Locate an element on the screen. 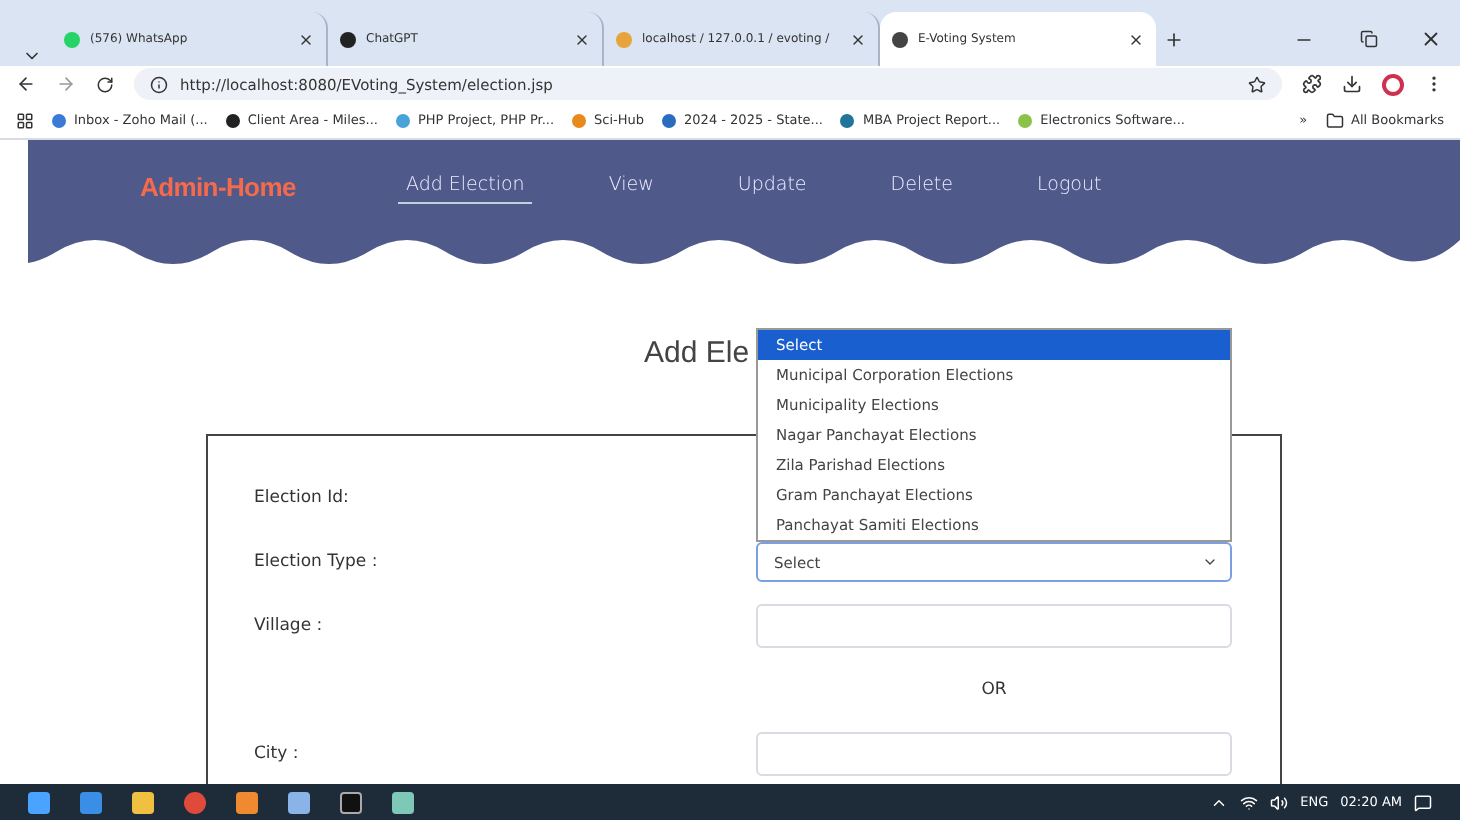 The width and height of the screenshot is (1460, 820). download-icon is located at coordinates (1352, 84).